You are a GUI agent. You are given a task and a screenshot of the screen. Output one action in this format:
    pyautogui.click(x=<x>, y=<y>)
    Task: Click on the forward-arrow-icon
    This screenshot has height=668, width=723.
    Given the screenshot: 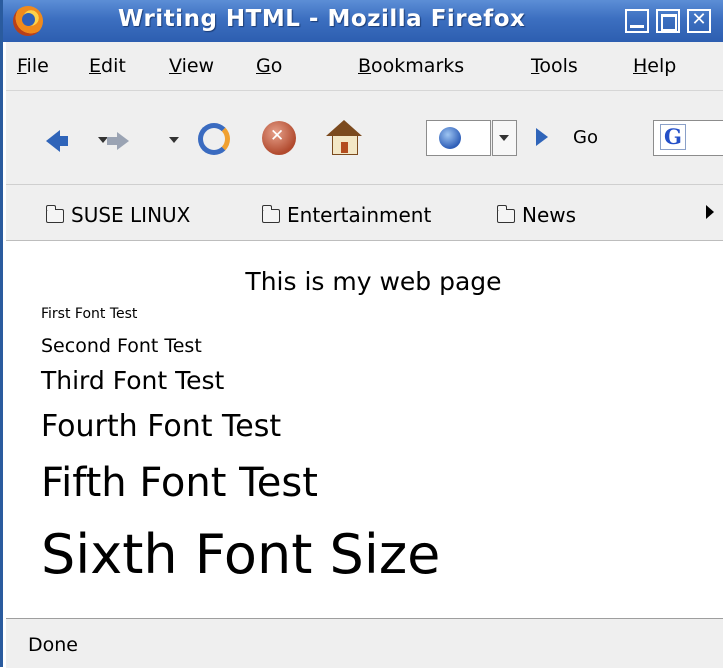 What is the action you would take?
    pyautogui.click(x=118, y=141)
    